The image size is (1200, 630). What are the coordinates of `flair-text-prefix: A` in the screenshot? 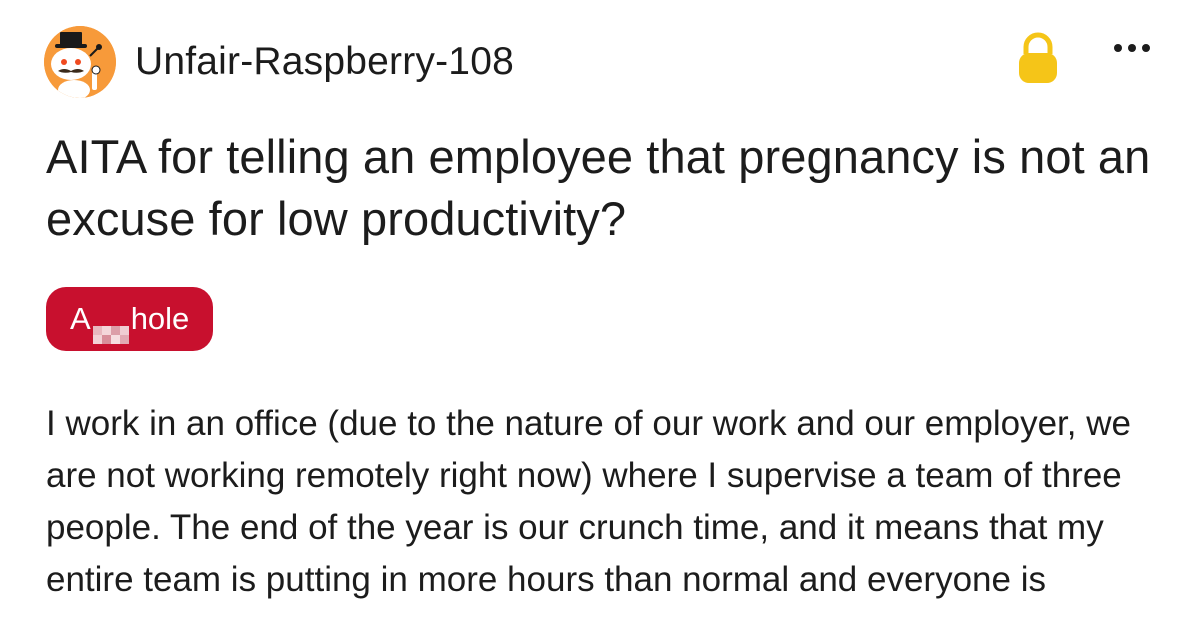 It's located at (80, 318).